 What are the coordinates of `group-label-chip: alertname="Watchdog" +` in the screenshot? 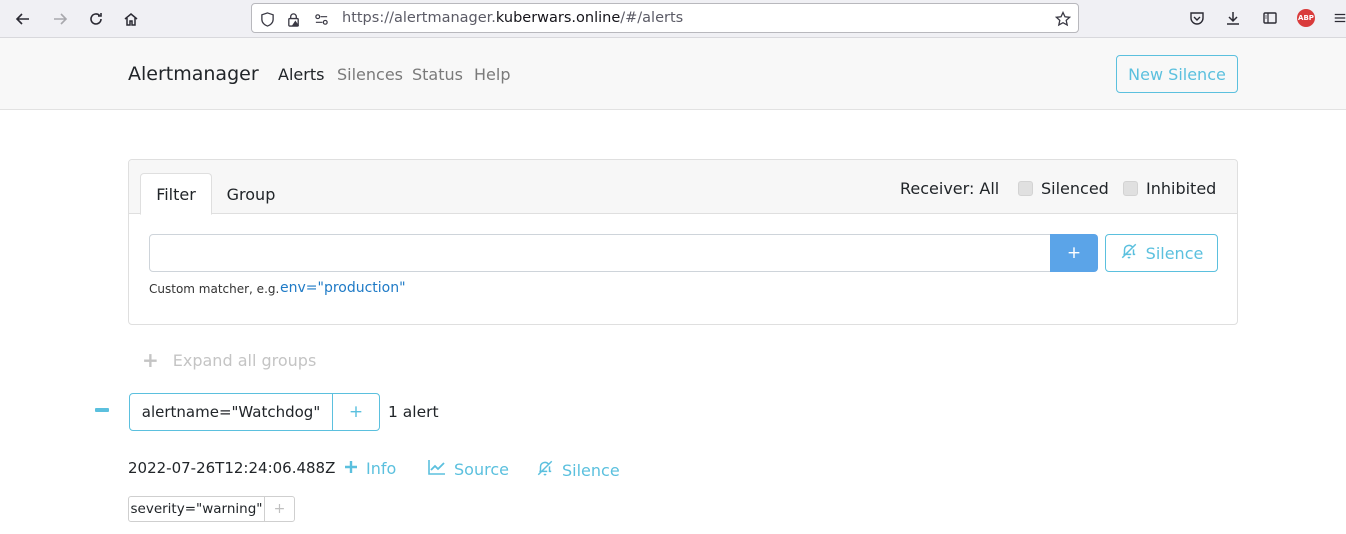 It's located at (254, 412).